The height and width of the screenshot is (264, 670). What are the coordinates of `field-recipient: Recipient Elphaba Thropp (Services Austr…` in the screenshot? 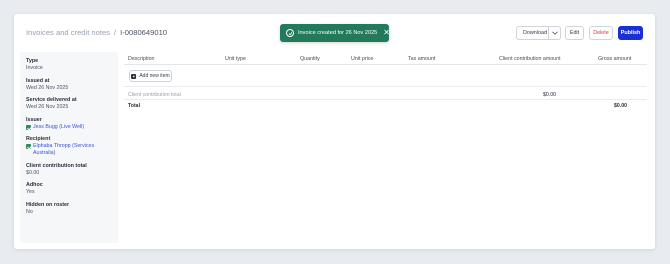 It's located at (69, 146).